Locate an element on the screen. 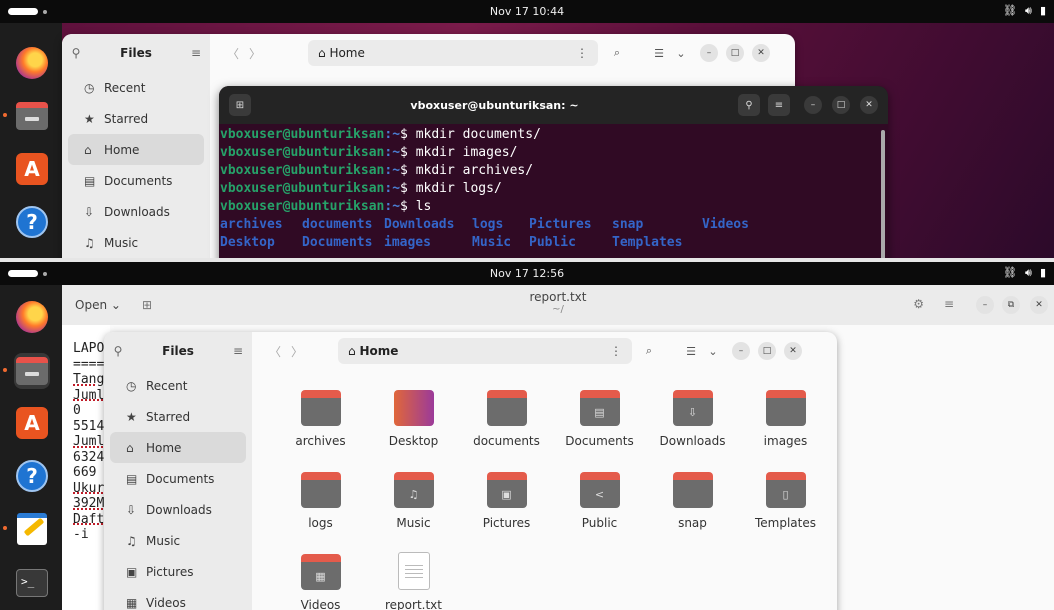  restore-button: ⧉ is located at coordinates (1011, 305).